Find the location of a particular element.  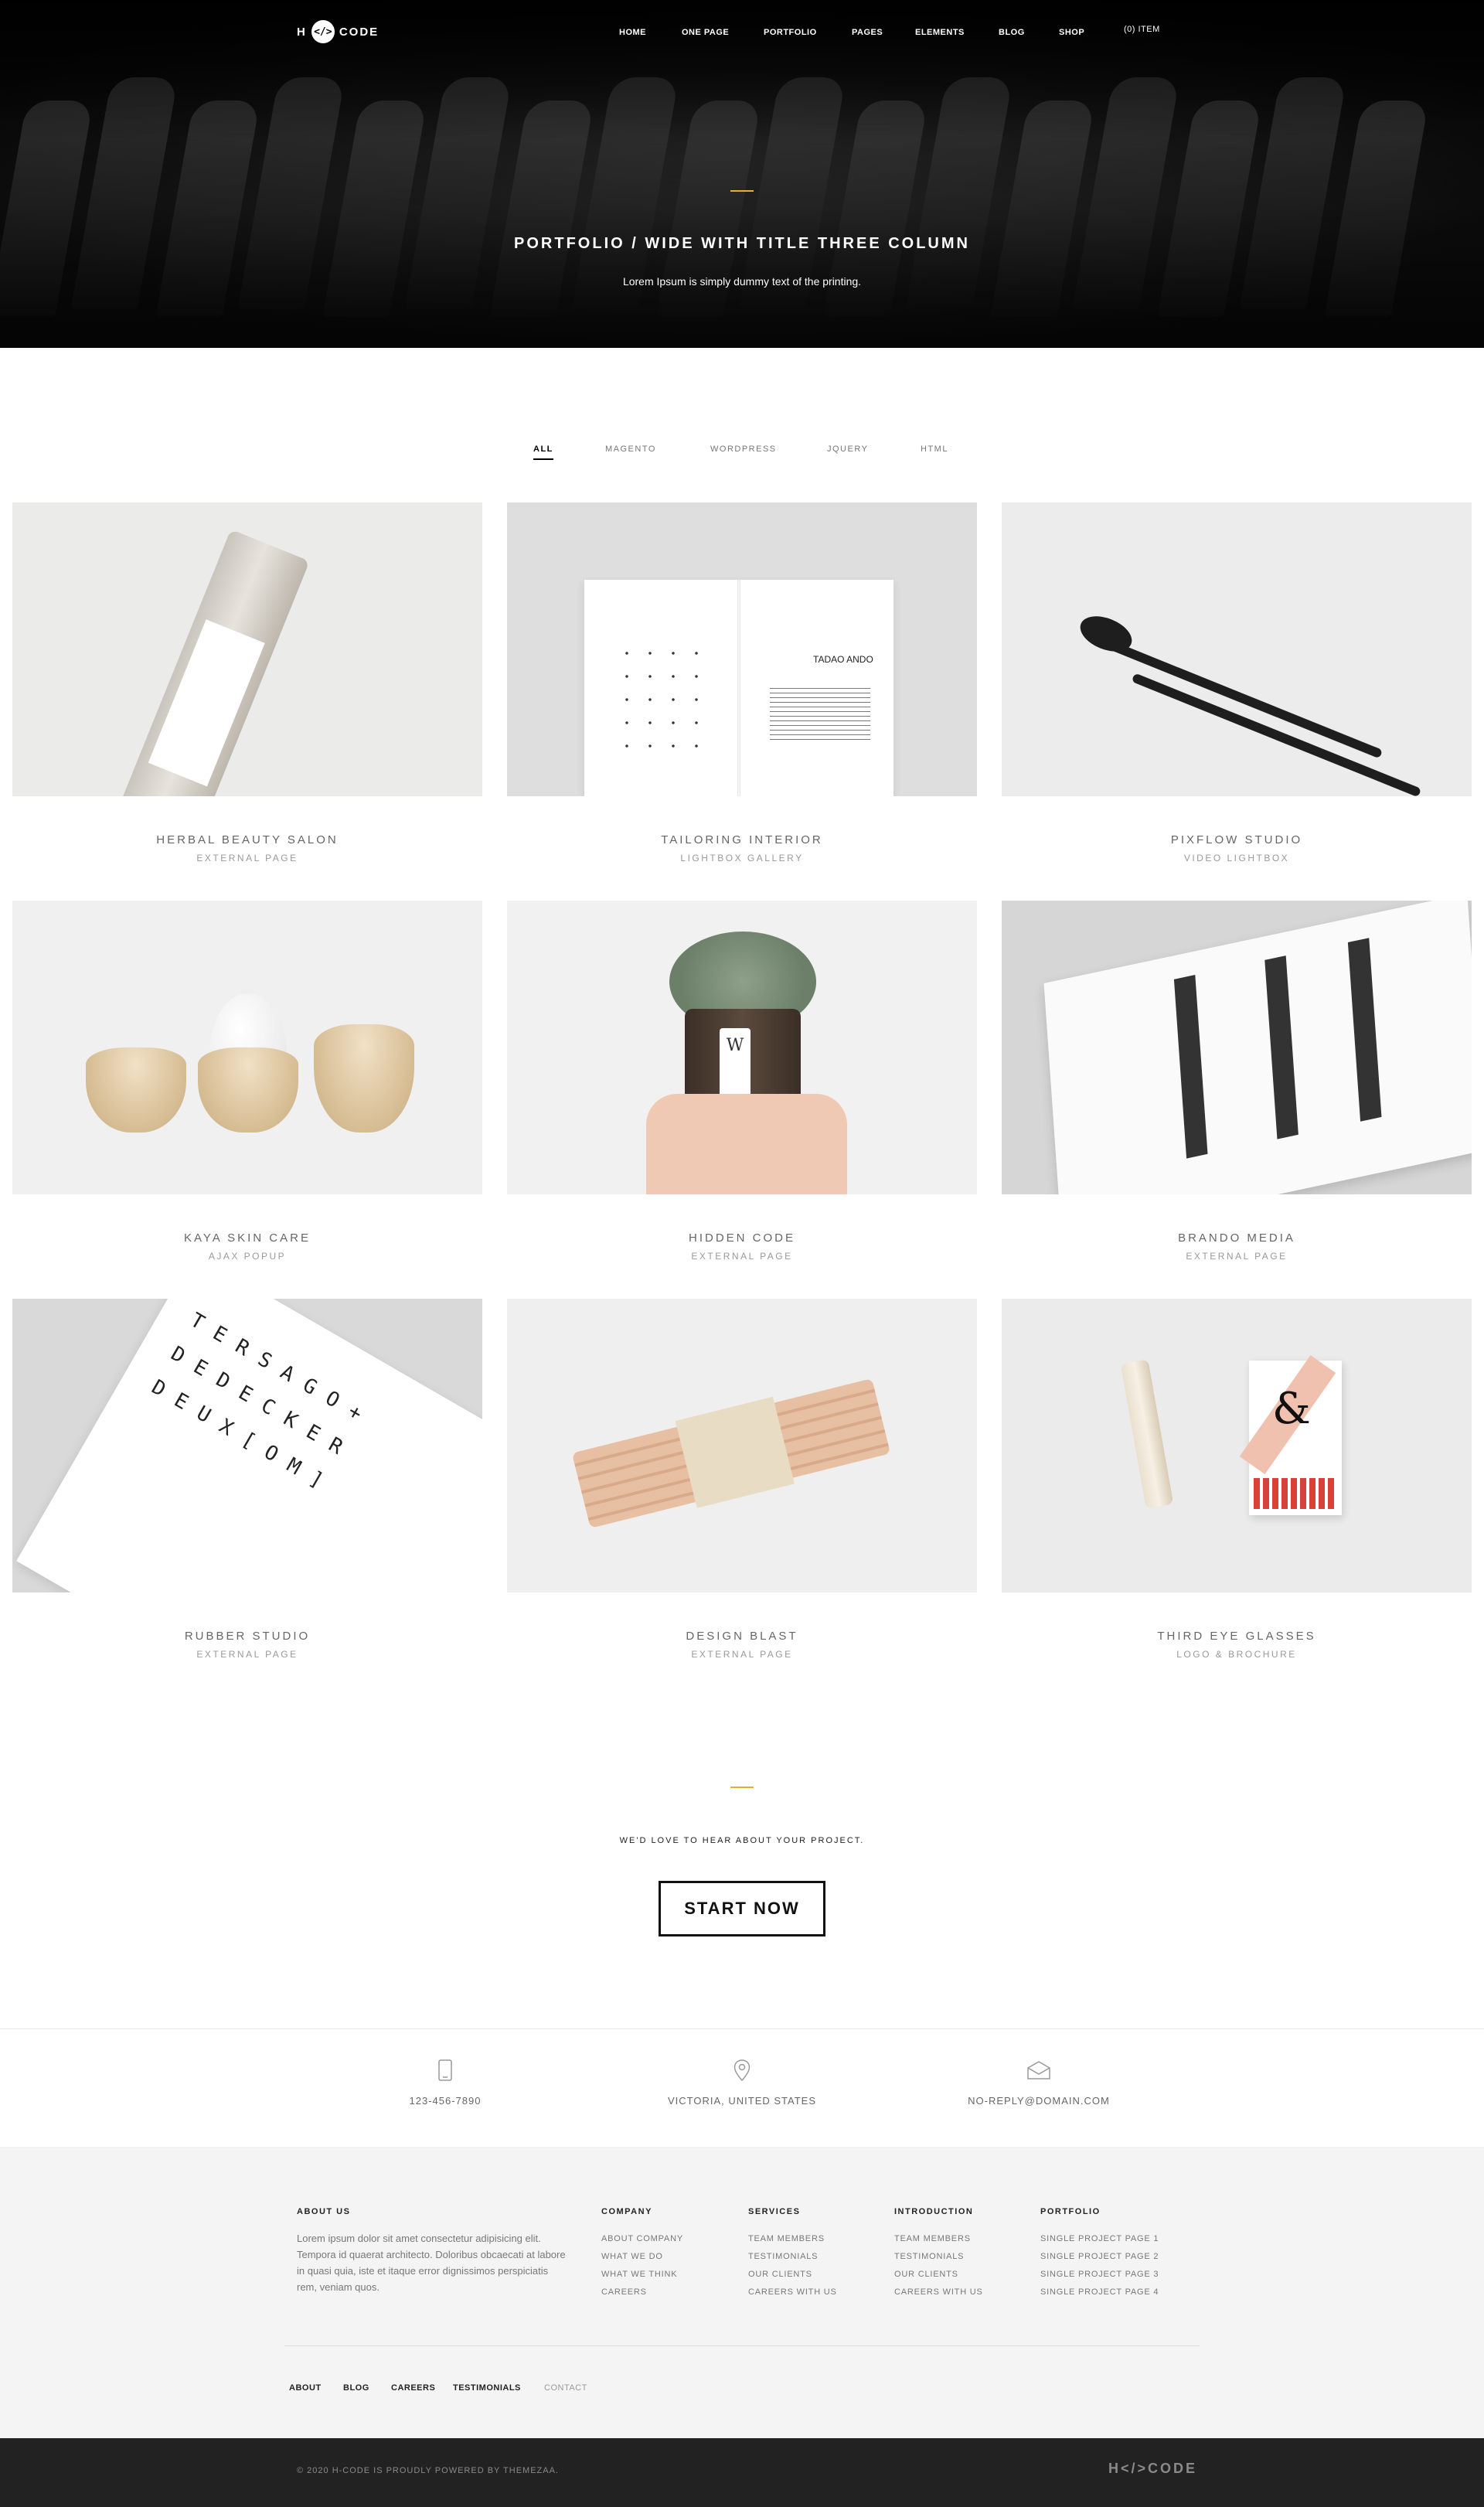

footer-link-careers: CAREERS is located at coordinates (413, 2388).